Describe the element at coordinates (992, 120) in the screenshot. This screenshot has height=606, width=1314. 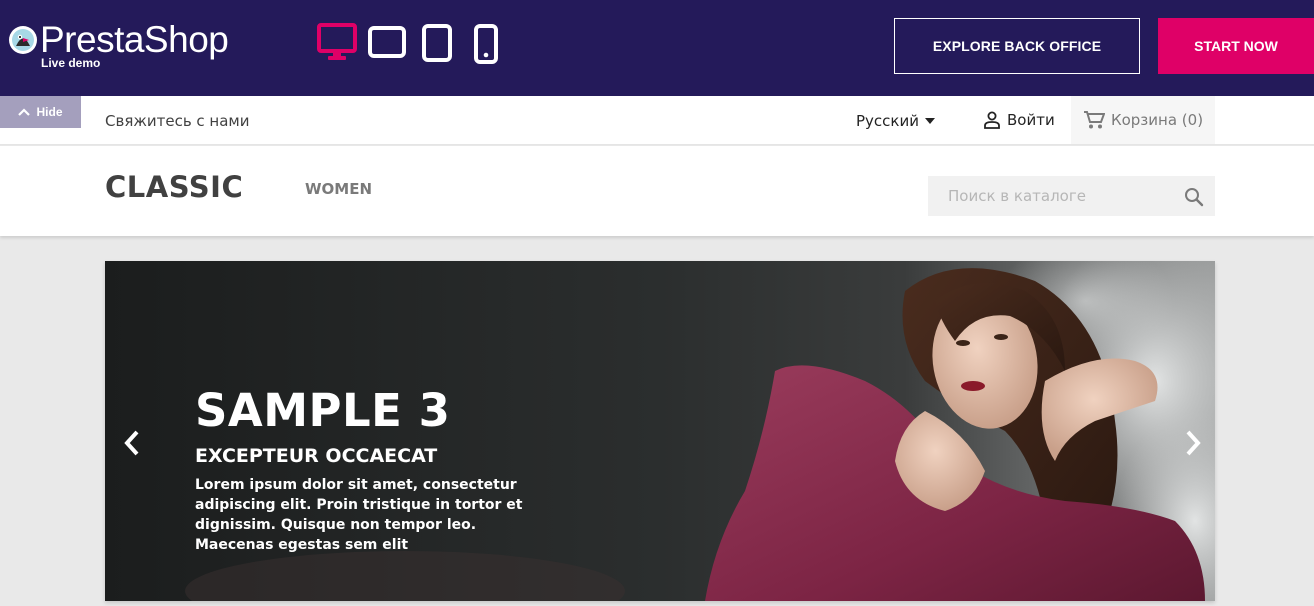
I see `user-icon` at that location.